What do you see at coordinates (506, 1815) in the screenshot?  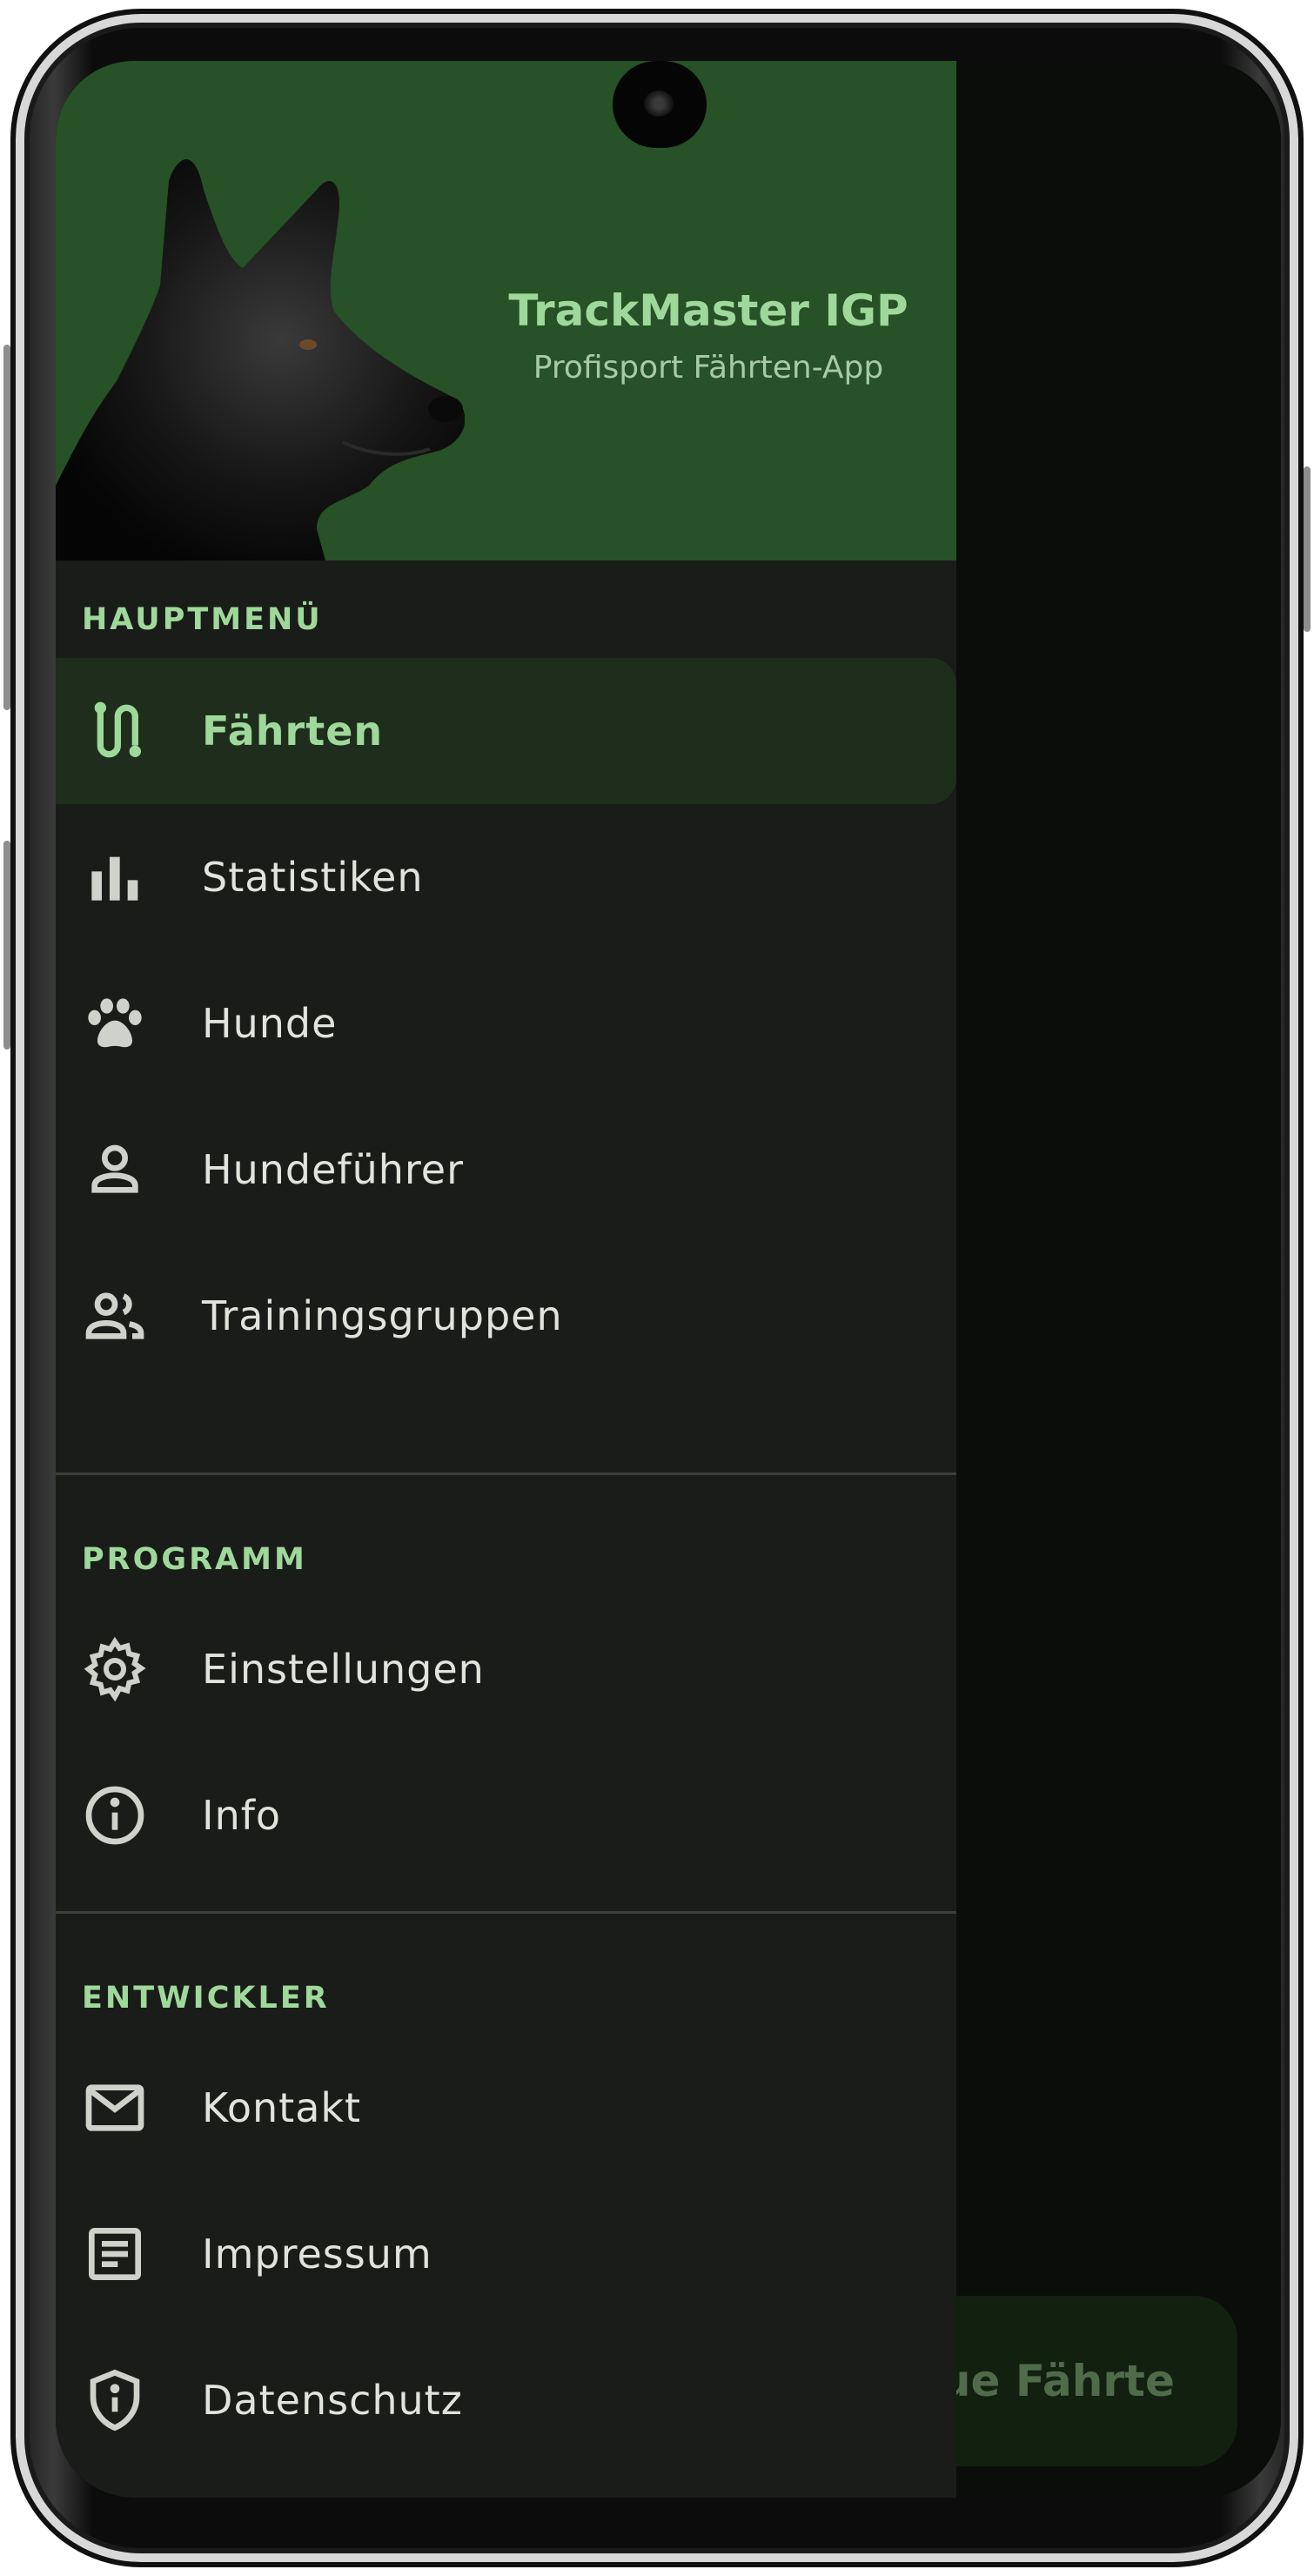 I see `nav-item-info: Info` at bounding box center [506, 1815].